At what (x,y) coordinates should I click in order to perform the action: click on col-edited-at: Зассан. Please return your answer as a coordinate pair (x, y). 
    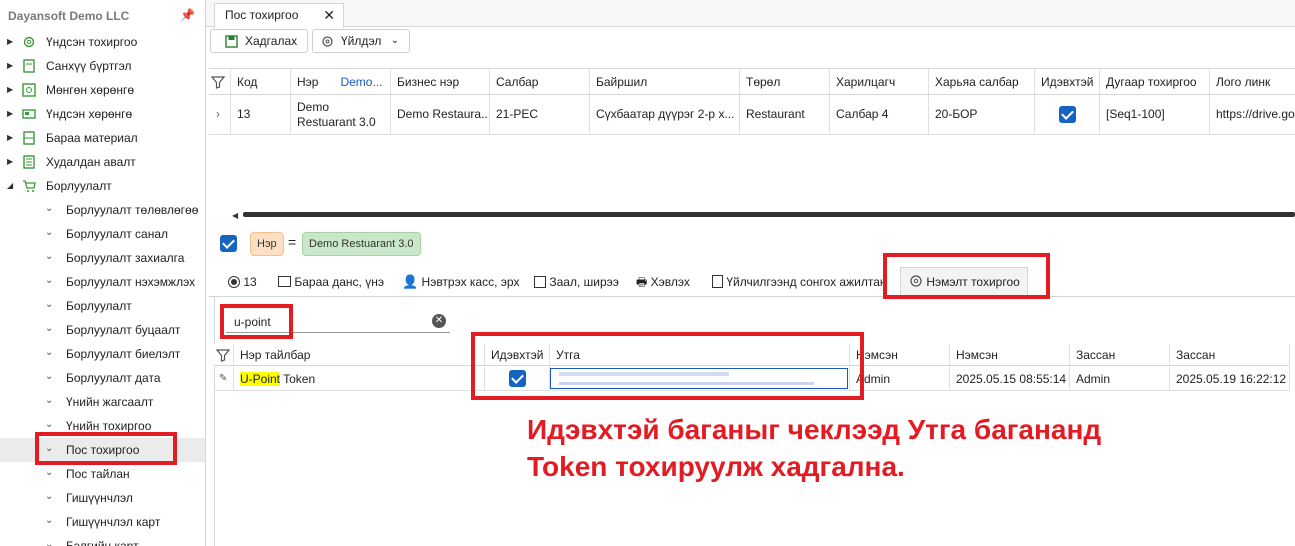
    Looking at the image, I should click on (1230, 355).